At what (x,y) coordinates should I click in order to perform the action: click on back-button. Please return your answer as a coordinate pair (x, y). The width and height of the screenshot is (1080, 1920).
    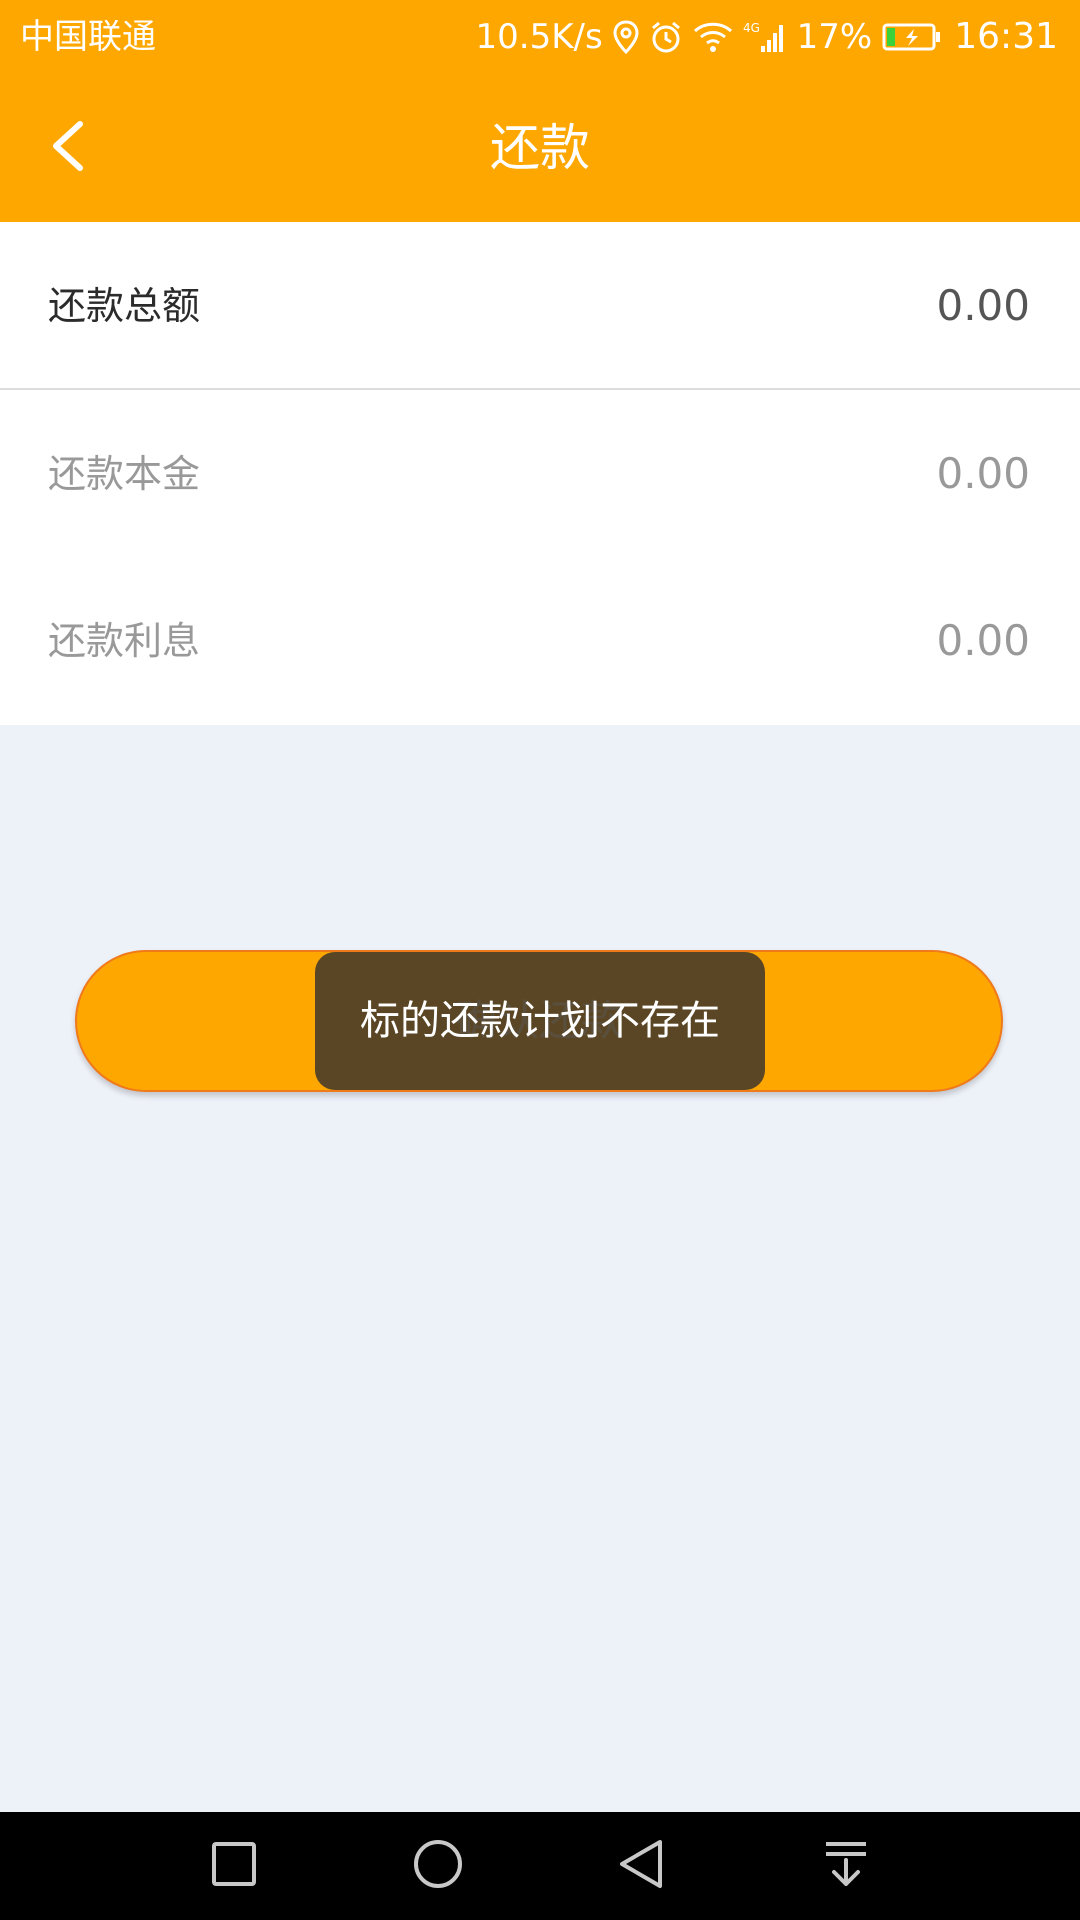
    Looking at the image, I should click on (68, 148).